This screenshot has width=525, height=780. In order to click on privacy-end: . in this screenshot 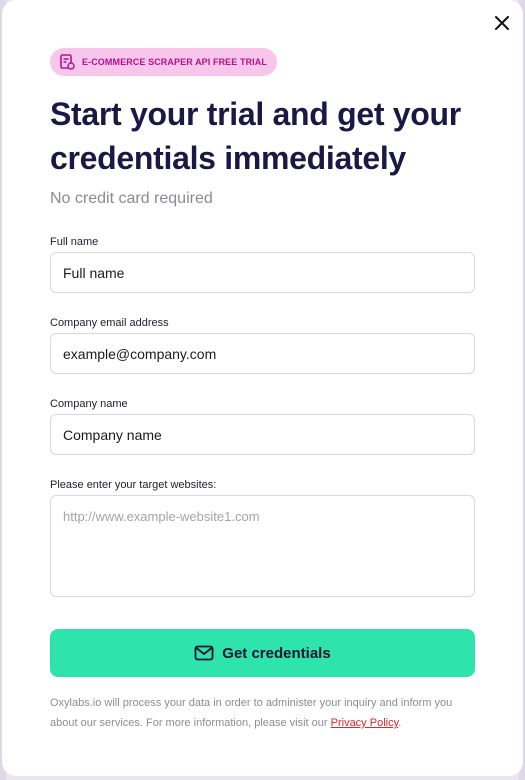, I will do `click(400, 723)`.